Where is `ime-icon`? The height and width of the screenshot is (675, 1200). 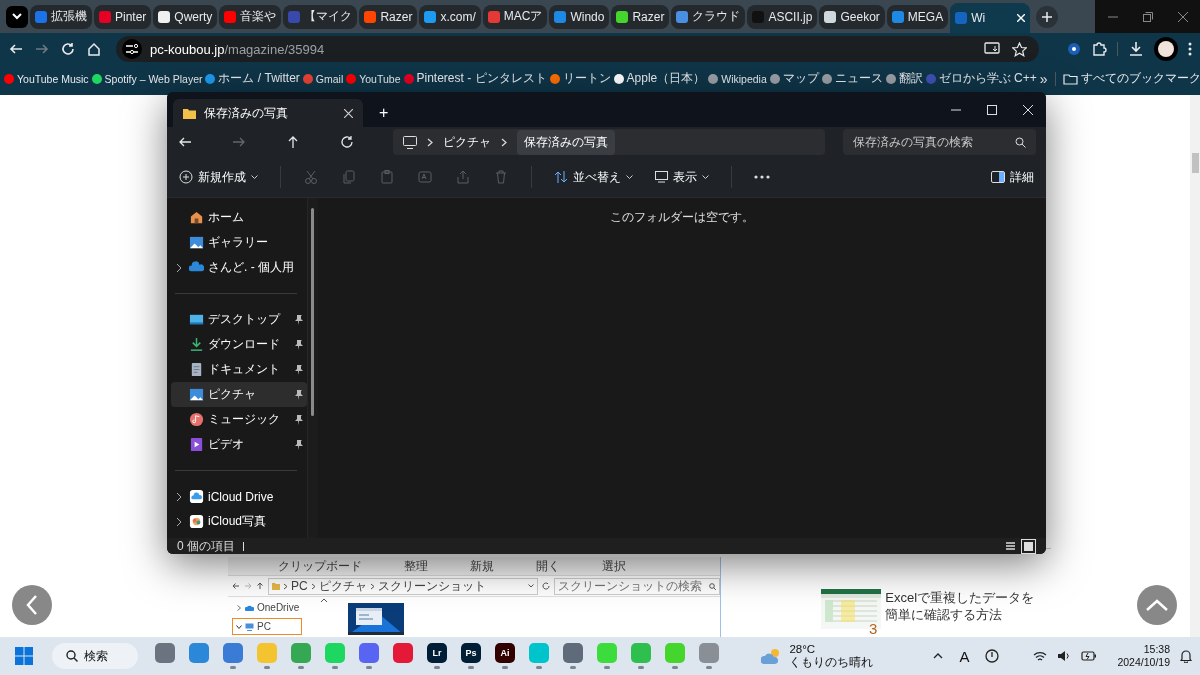
ime-icon is located at coordinates (992, 656).